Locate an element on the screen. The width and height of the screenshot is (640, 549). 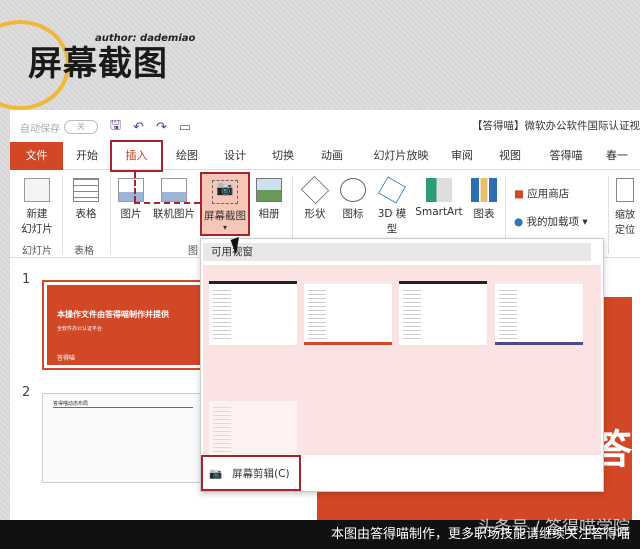
3d-model-button: 3D 模型 is located at coordinates (392, 206).